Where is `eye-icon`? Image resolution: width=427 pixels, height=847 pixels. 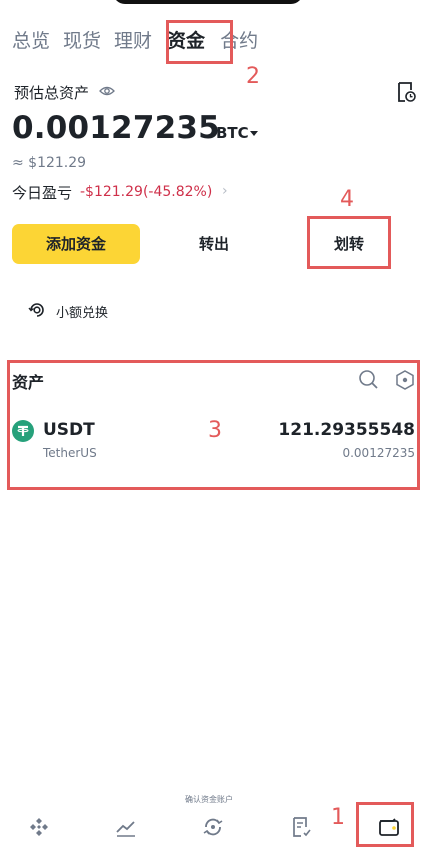
eye-icon is located at coordinates (107, 91).